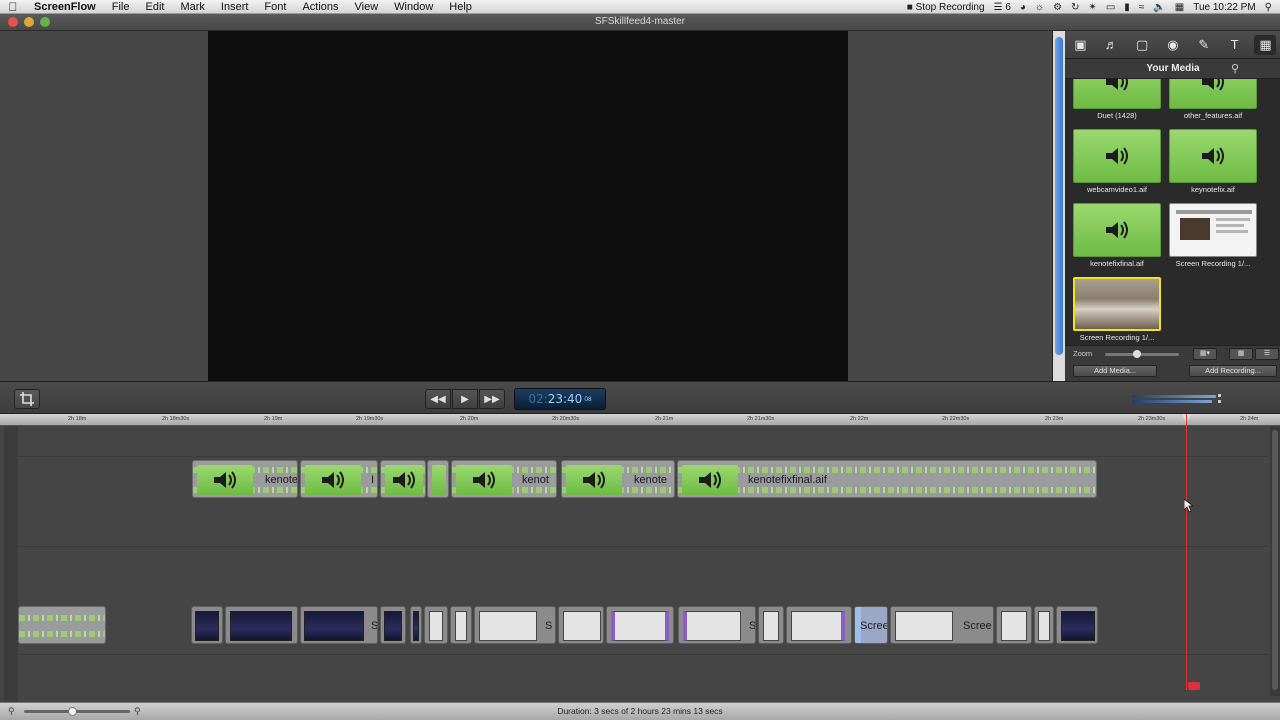  Describe the element at coordinates (235, 7) in the screenshot. I see `menu-insert: Insert` at that location.